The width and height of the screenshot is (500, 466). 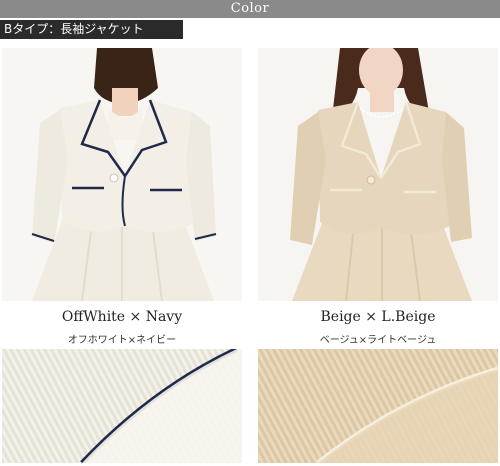 What do you see at coordinates (91, 29) in the screenshot?
I see `type-label: Bタイプ：長袖ジャケット` at bounding box center [91, 29].